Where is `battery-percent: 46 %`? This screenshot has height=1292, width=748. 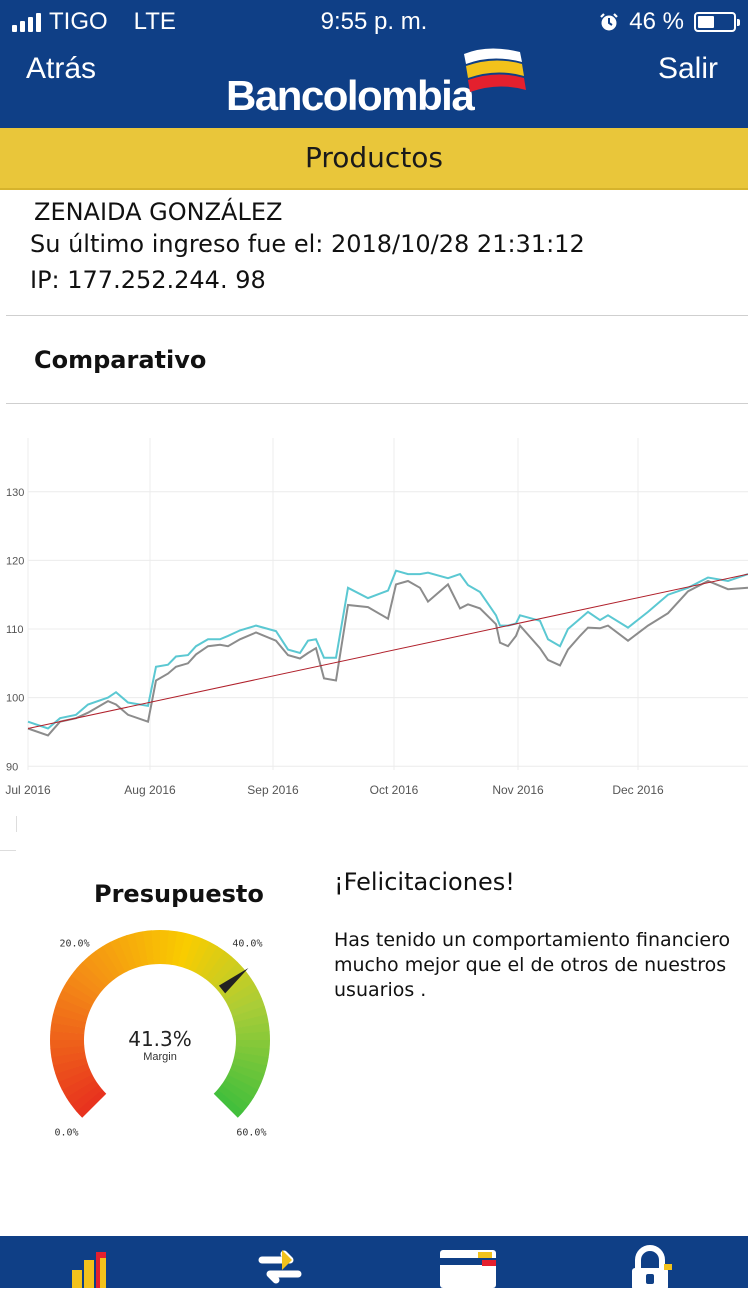 battery-percent: 46 % is located at coordinates (656, 21).